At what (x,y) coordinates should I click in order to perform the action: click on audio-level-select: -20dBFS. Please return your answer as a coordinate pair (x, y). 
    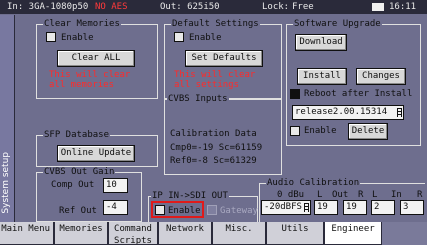
    Looking at the image, I should click on (286, 207).